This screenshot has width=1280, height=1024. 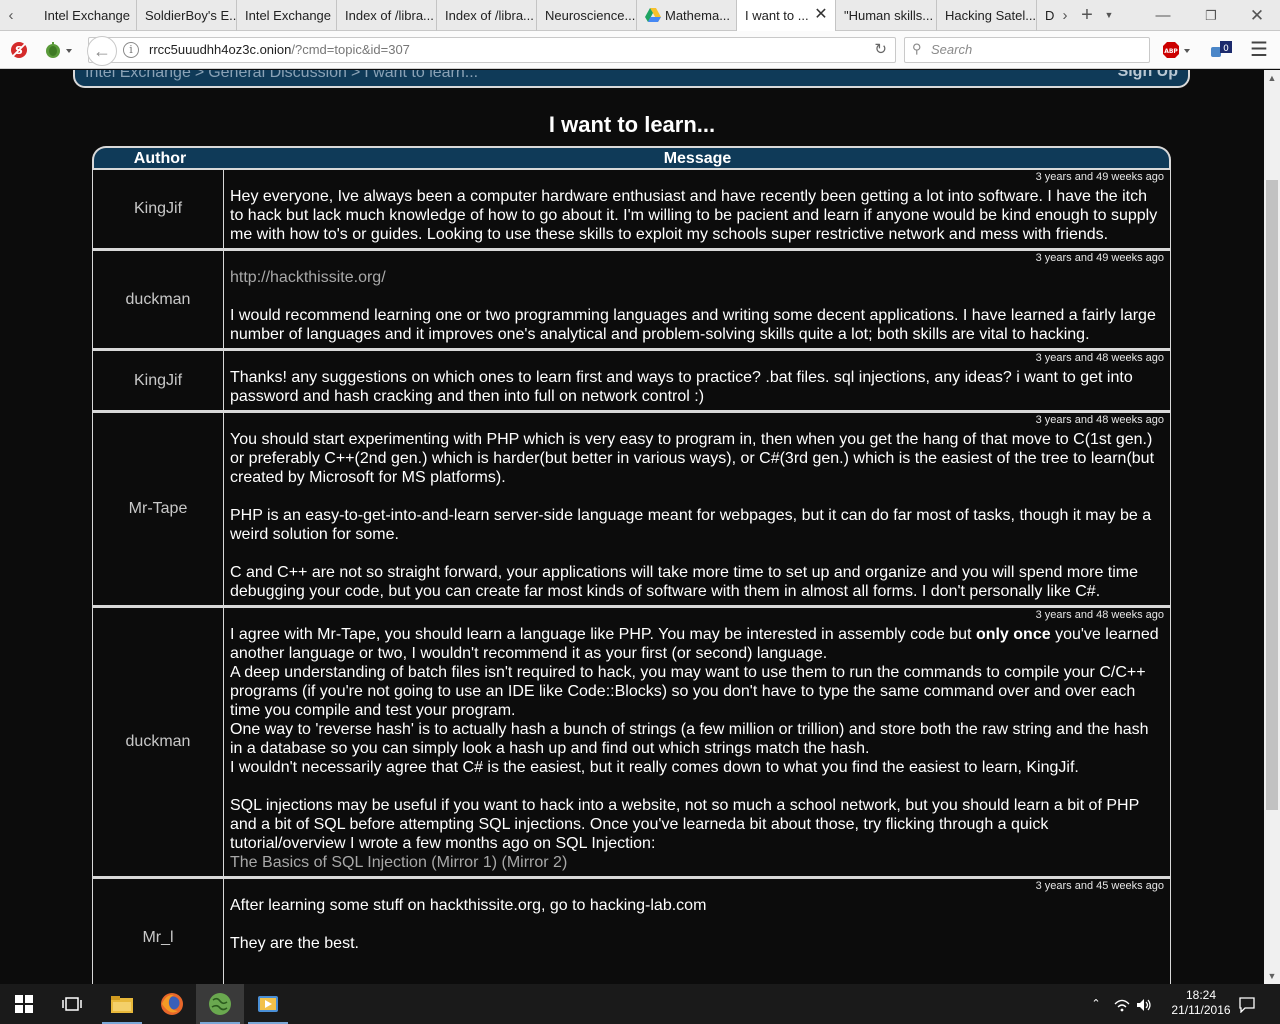 I want to click on adblock-plus-icon: ABP, so click(x=1178, y=50).